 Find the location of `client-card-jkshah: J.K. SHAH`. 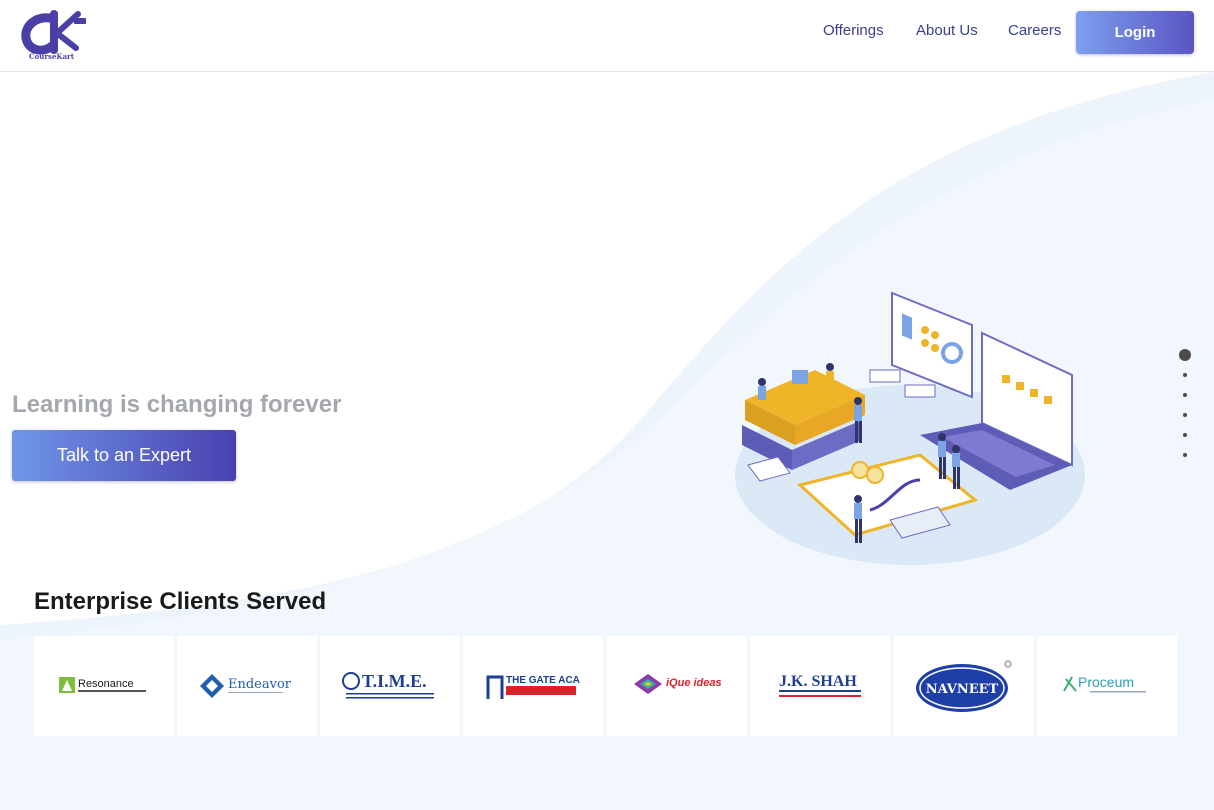

client-card-jkshah: J.K. SHAH is located at coordinates (820, 686).